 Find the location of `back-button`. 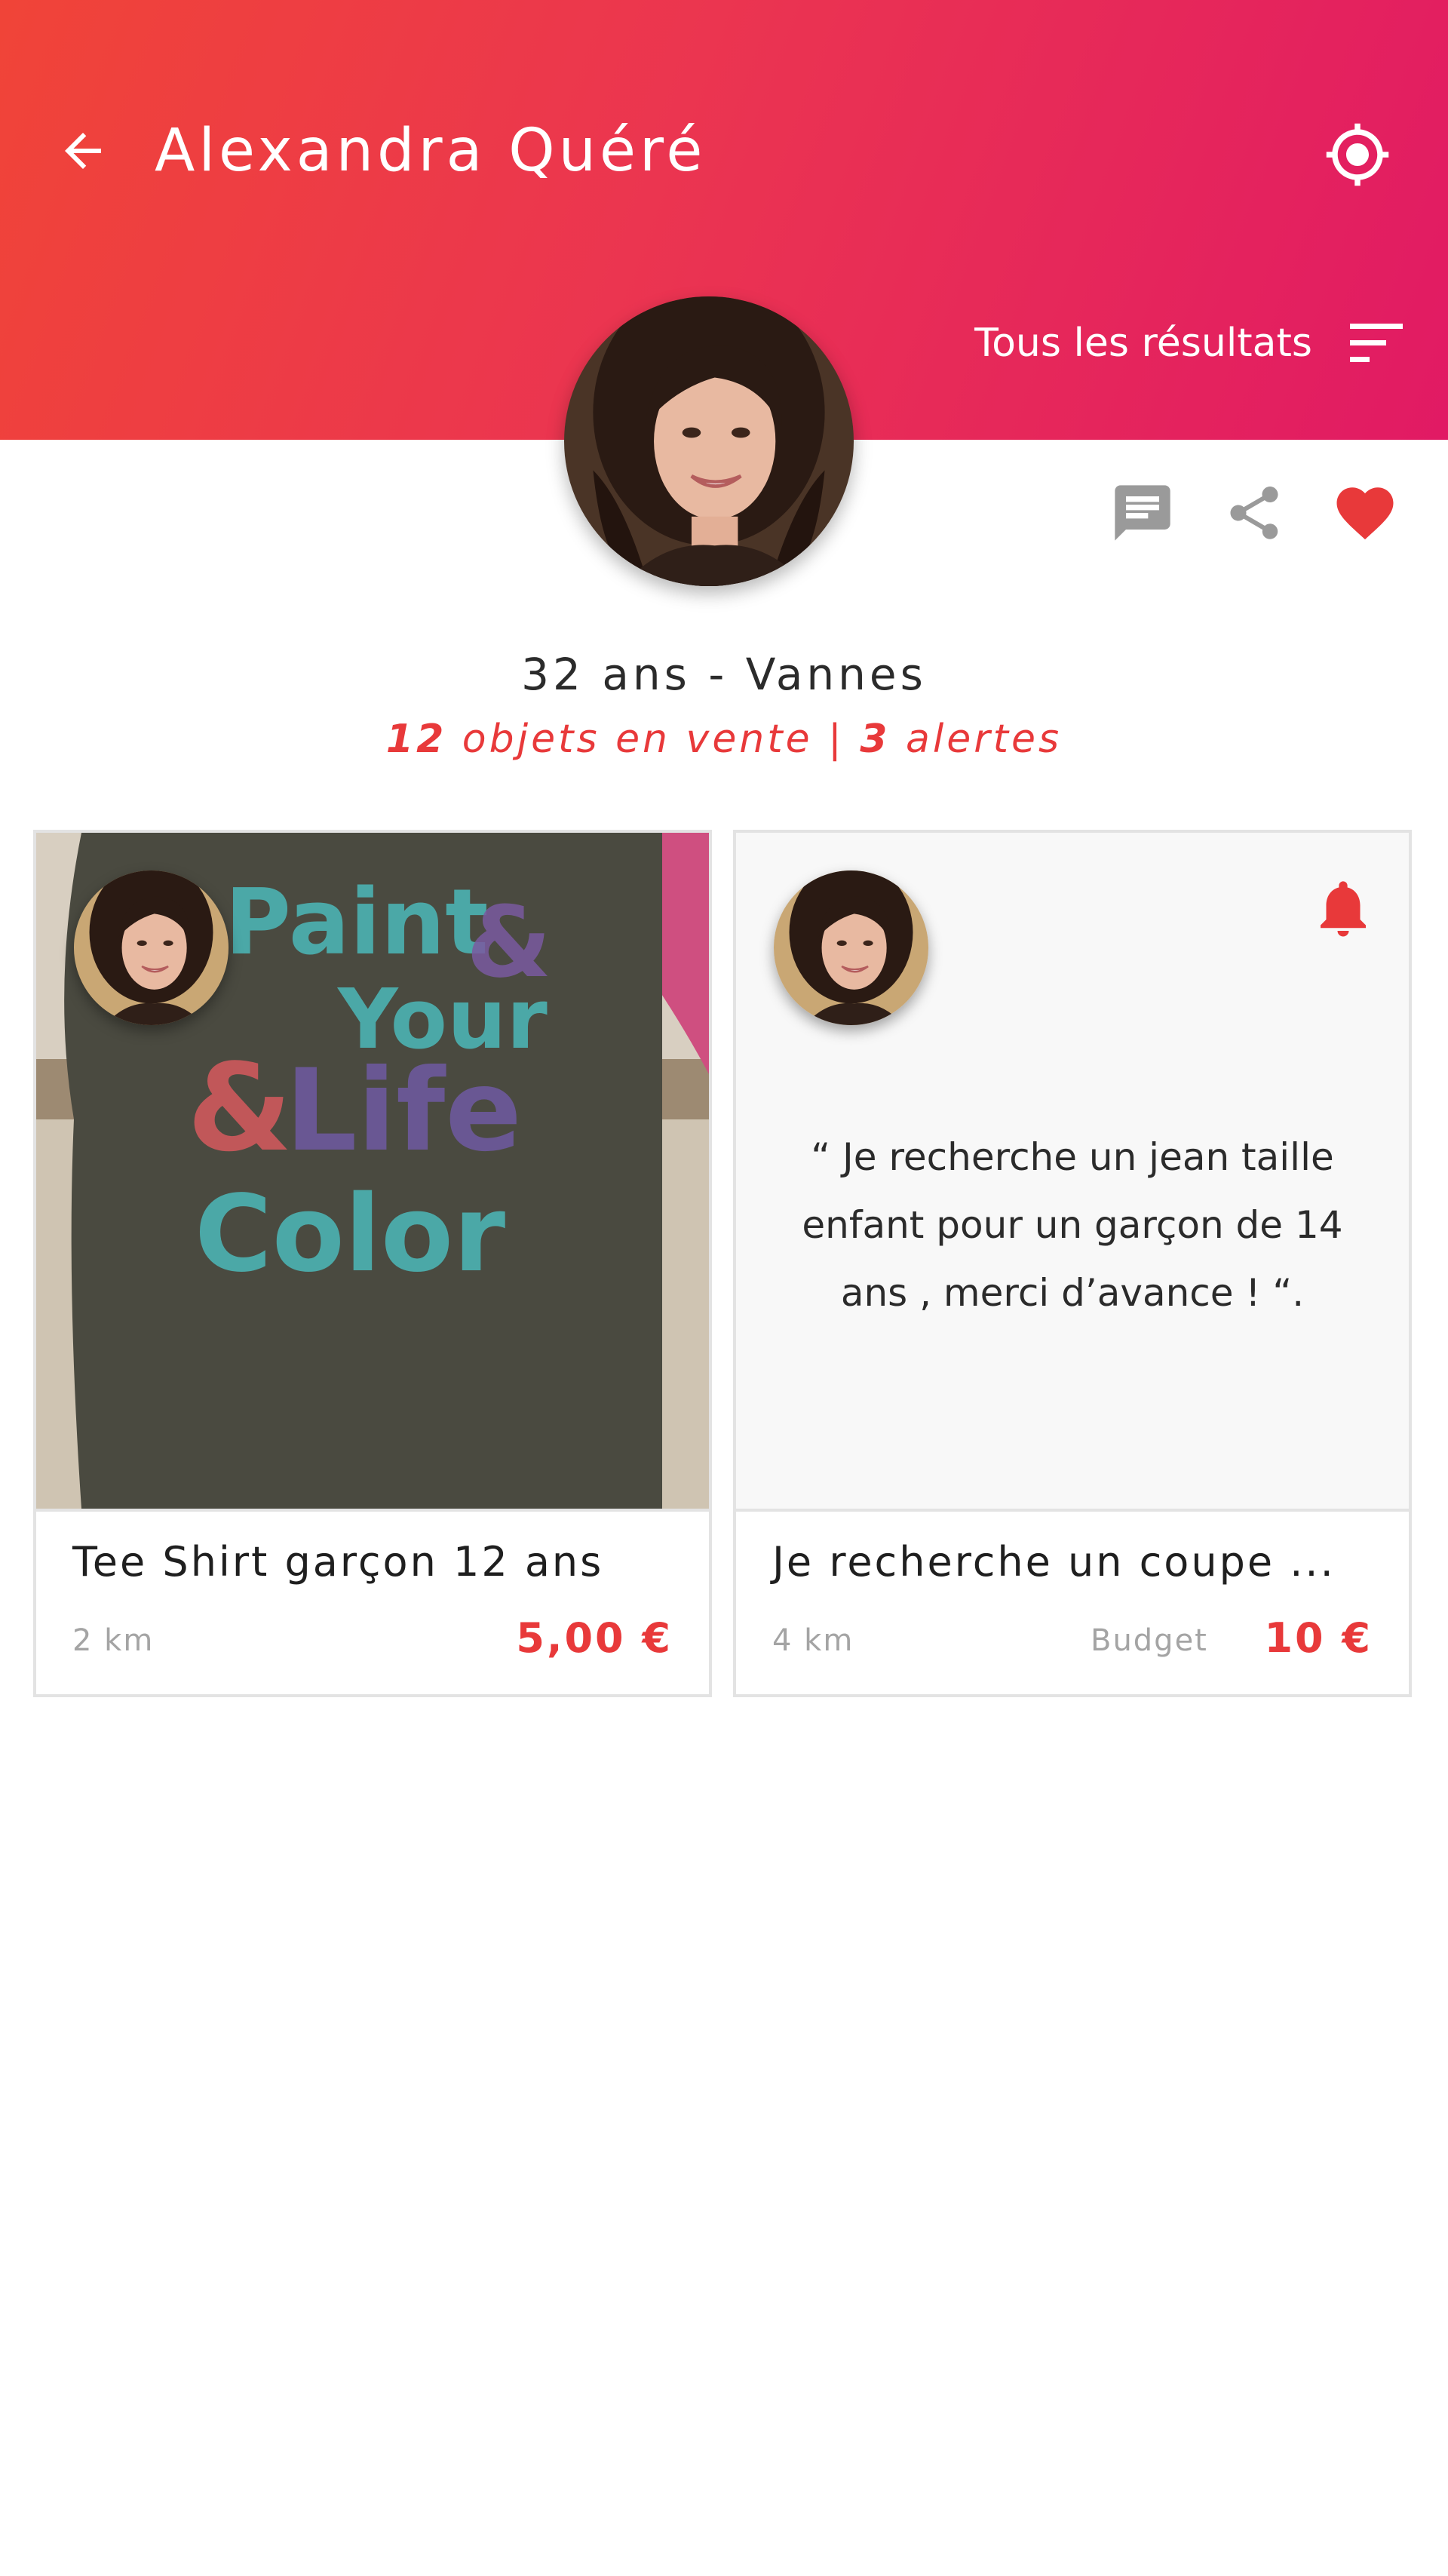

back-button is located at coordinates (83, 151).